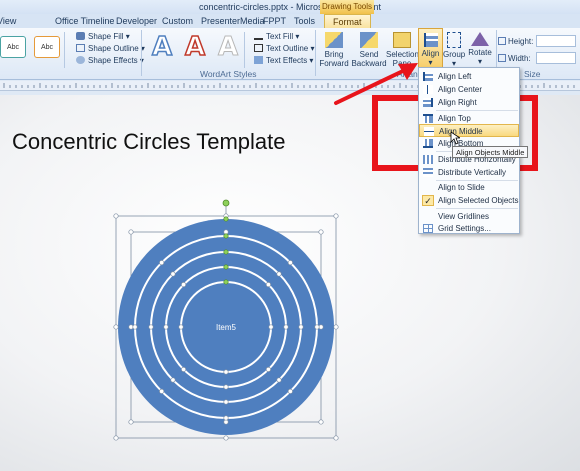 The height and width of the screenshot is (471, 580). Describe the element at coordinates (490, 152) in the screenshot. I see `align-middle-tooltip: Align Objects Middle` at that location.